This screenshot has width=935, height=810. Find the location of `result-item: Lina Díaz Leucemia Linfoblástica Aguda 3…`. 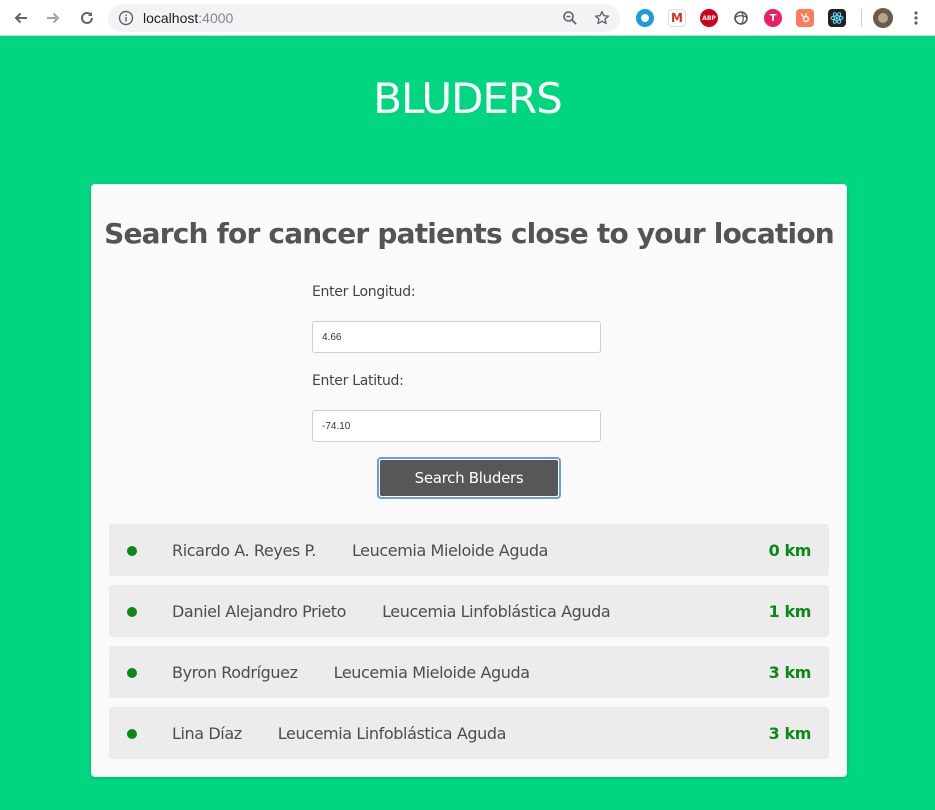

result-item: Lina Díaz Leucemia Linfoblástica Aguda 3… is located at coordinates (469, 733).